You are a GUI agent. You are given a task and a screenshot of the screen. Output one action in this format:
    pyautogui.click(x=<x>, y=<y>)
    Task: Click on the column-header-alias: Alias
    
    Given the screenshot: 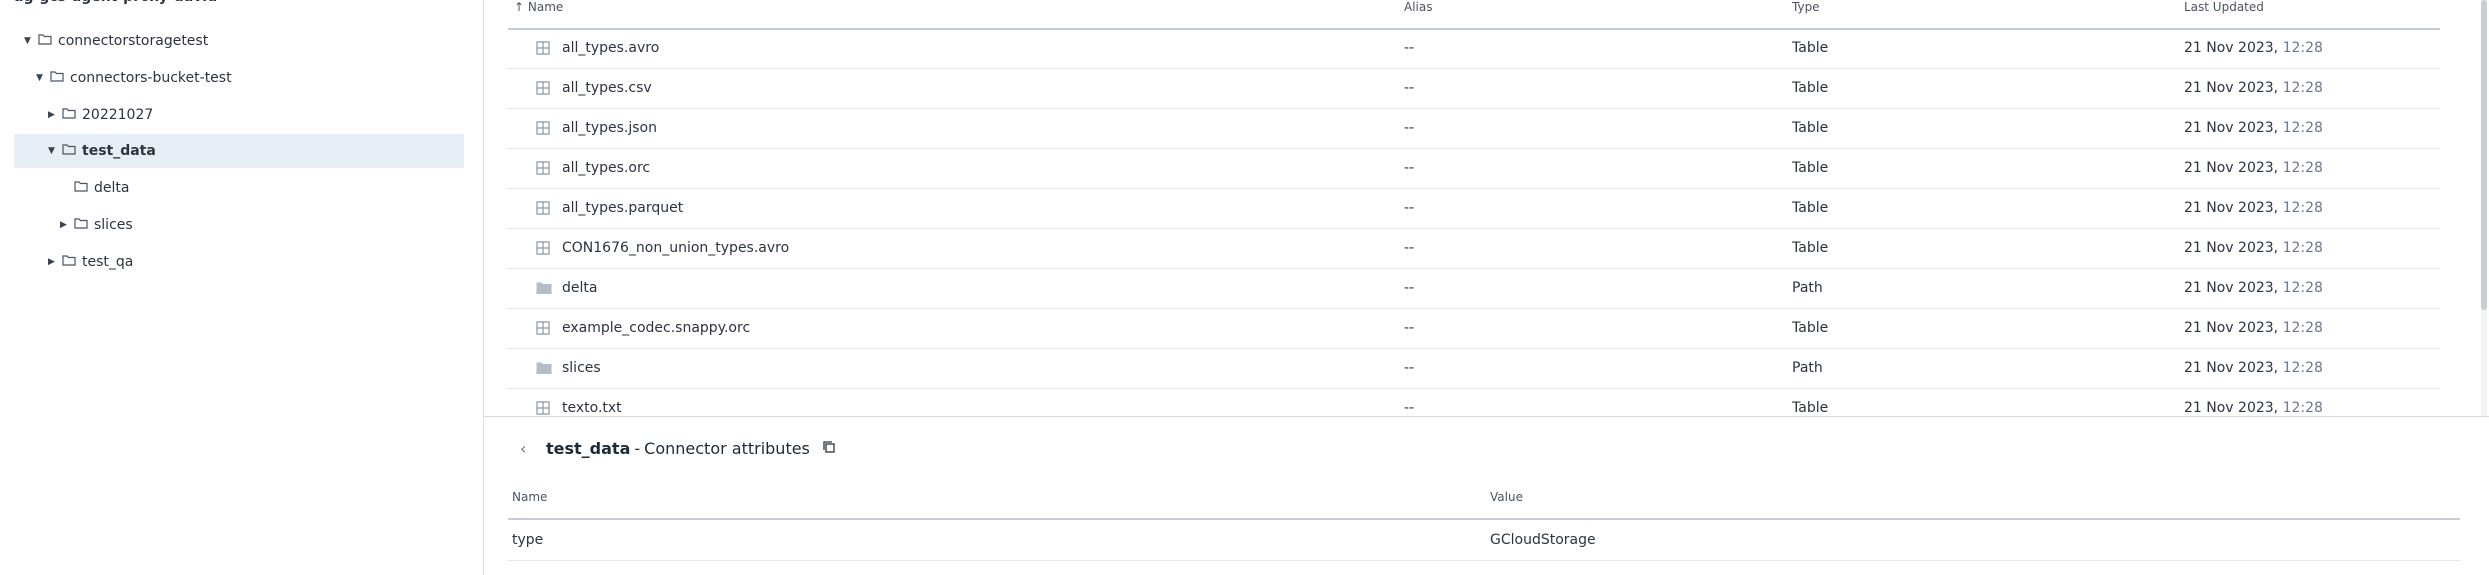 What is the action you would take?
    pyautogui.click(x=1418, y=7)
    